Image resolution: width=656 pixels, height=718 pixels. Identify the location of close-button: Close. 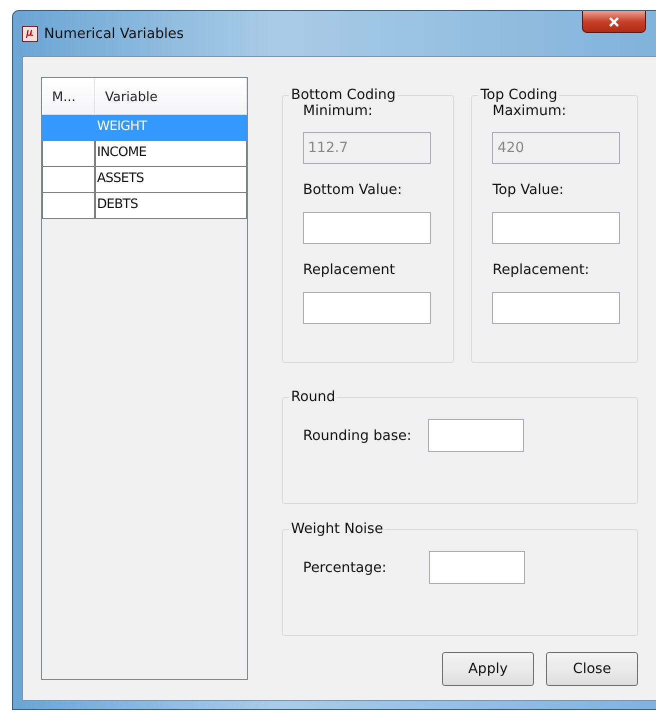
(592, 669).